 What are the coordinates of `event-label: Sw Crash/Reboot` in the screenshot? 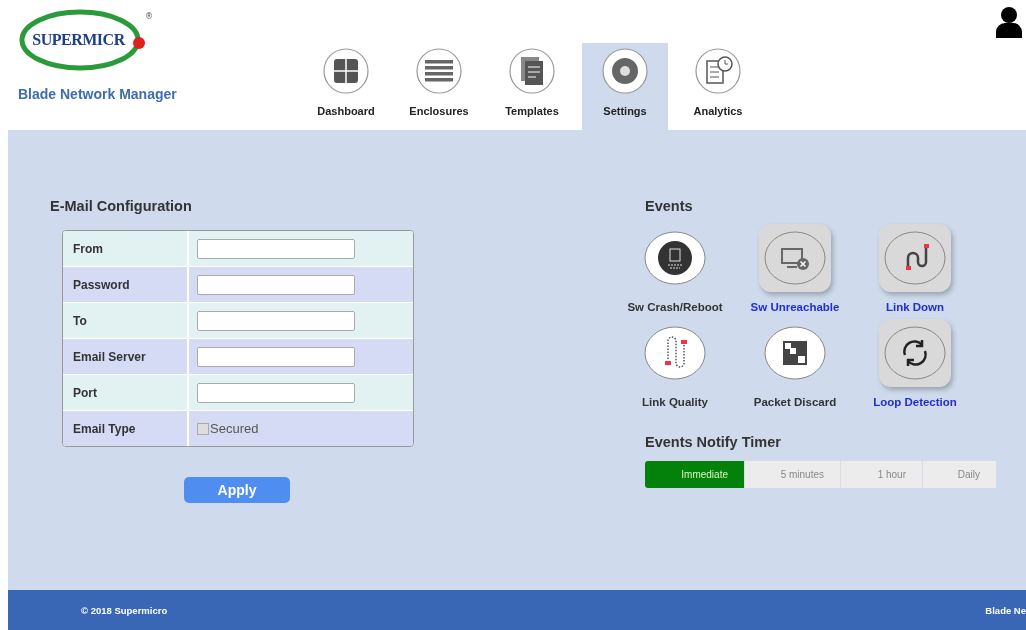 It's located at (675, 307).